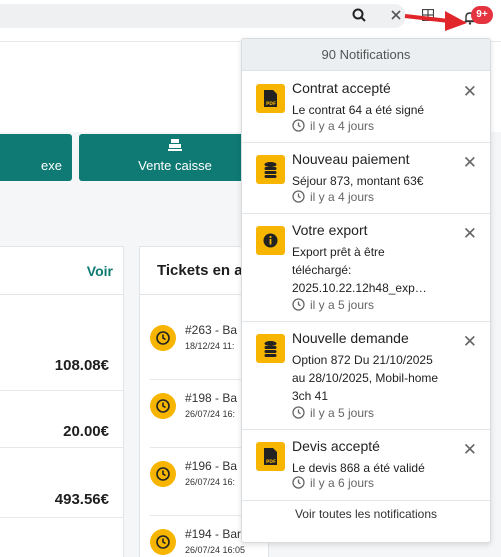 The image size is (501, 557). I want to click on tickets-panel-title: Tickets en a, so click(200, 270).